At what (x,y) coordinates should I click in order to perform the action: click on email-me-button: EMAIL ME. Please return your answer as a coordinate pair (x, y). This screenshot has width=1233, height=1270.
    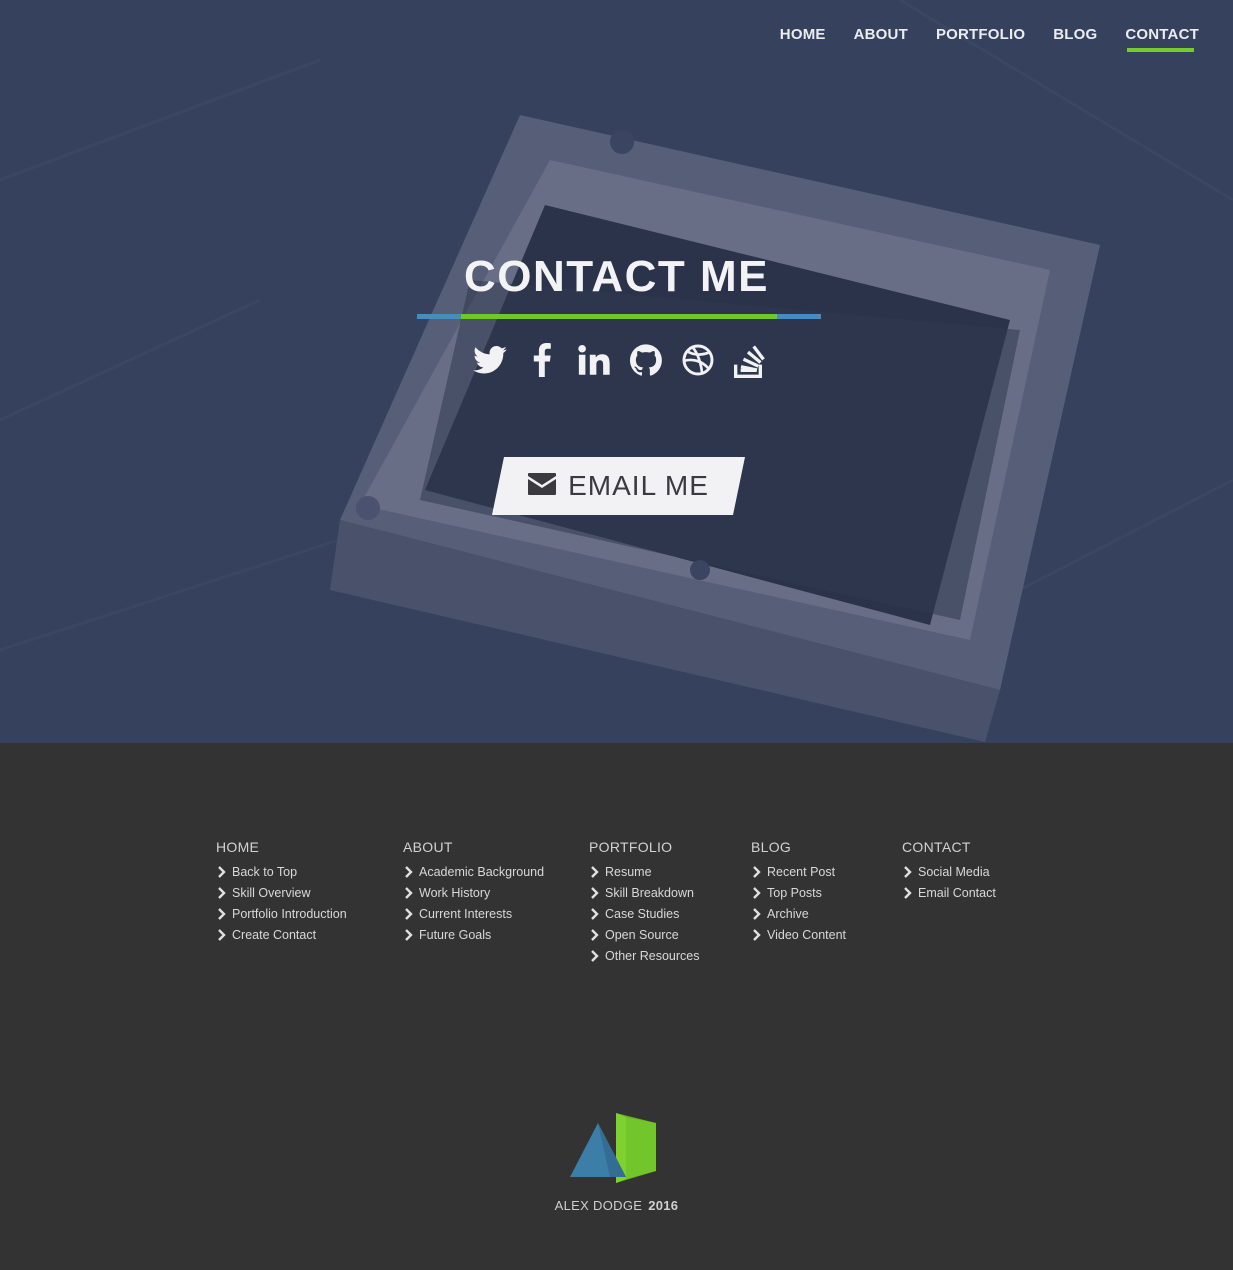
    Looking at the image, I should click on (618, 486).